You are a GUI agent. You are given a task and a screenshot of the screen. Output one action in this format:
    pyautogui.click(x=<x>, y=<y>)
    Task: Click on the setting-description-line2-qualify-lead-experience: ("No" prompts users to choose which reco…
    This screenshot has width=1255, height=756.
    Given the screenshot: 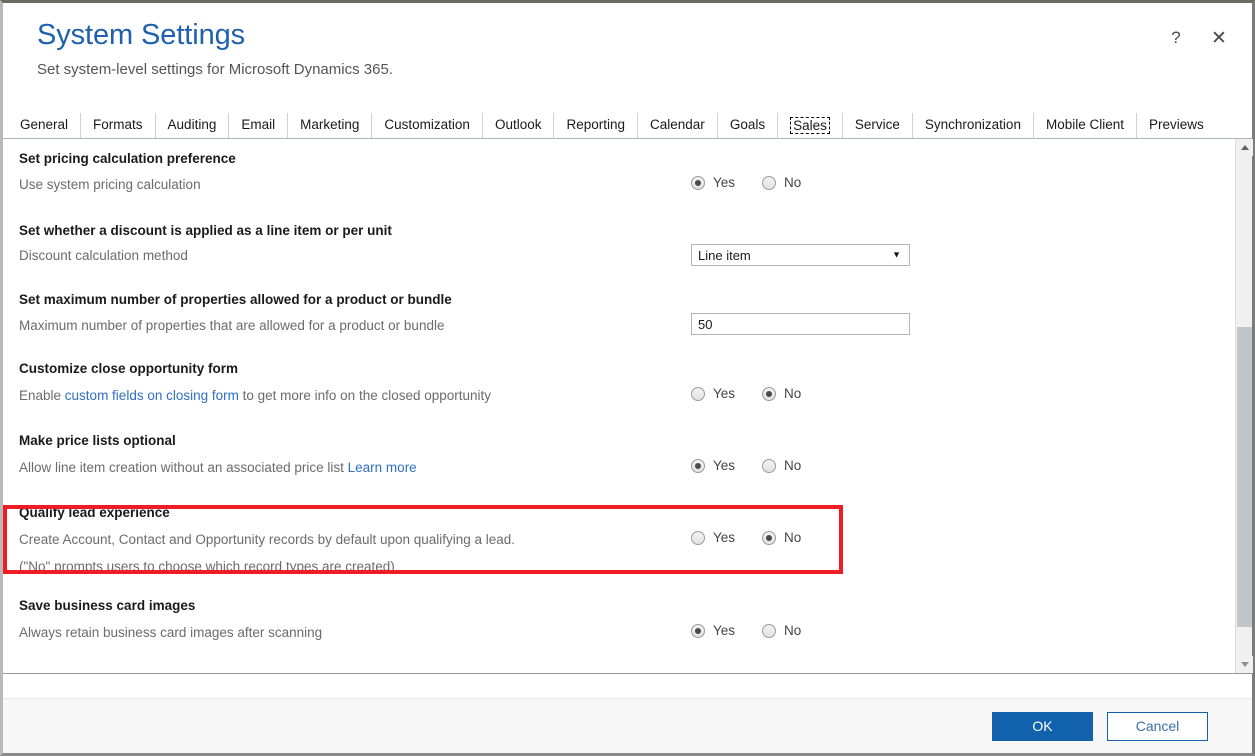 What is the action you would take?
    pyautogui.click(x=207, y=566)
    